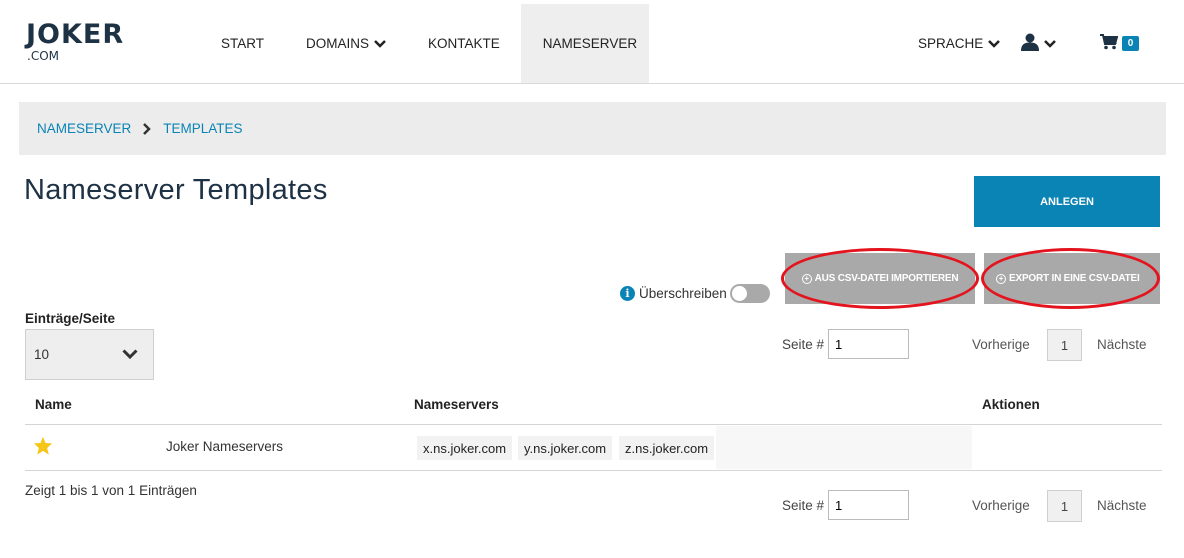 The height and width of the screenshot is (558, 1184). I want to click on language-menu: SPRACHE, so click(959, 43).